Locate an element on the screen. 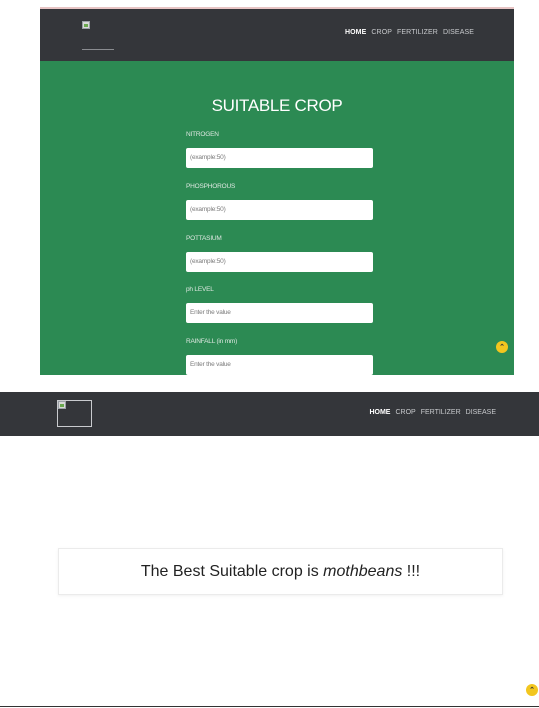  potassium-input: (example:50) is located at coordinates (279, 262).